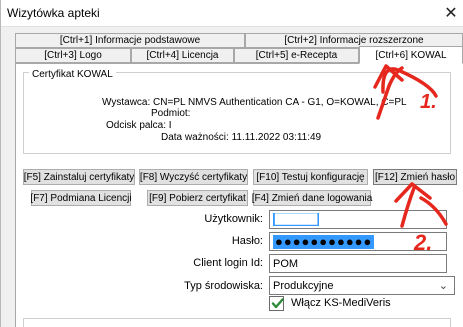  Describe the element at coordinates (324, 241) in the screenshot. I see `password-input-value: ●●●●●●●●●●●` at that location.